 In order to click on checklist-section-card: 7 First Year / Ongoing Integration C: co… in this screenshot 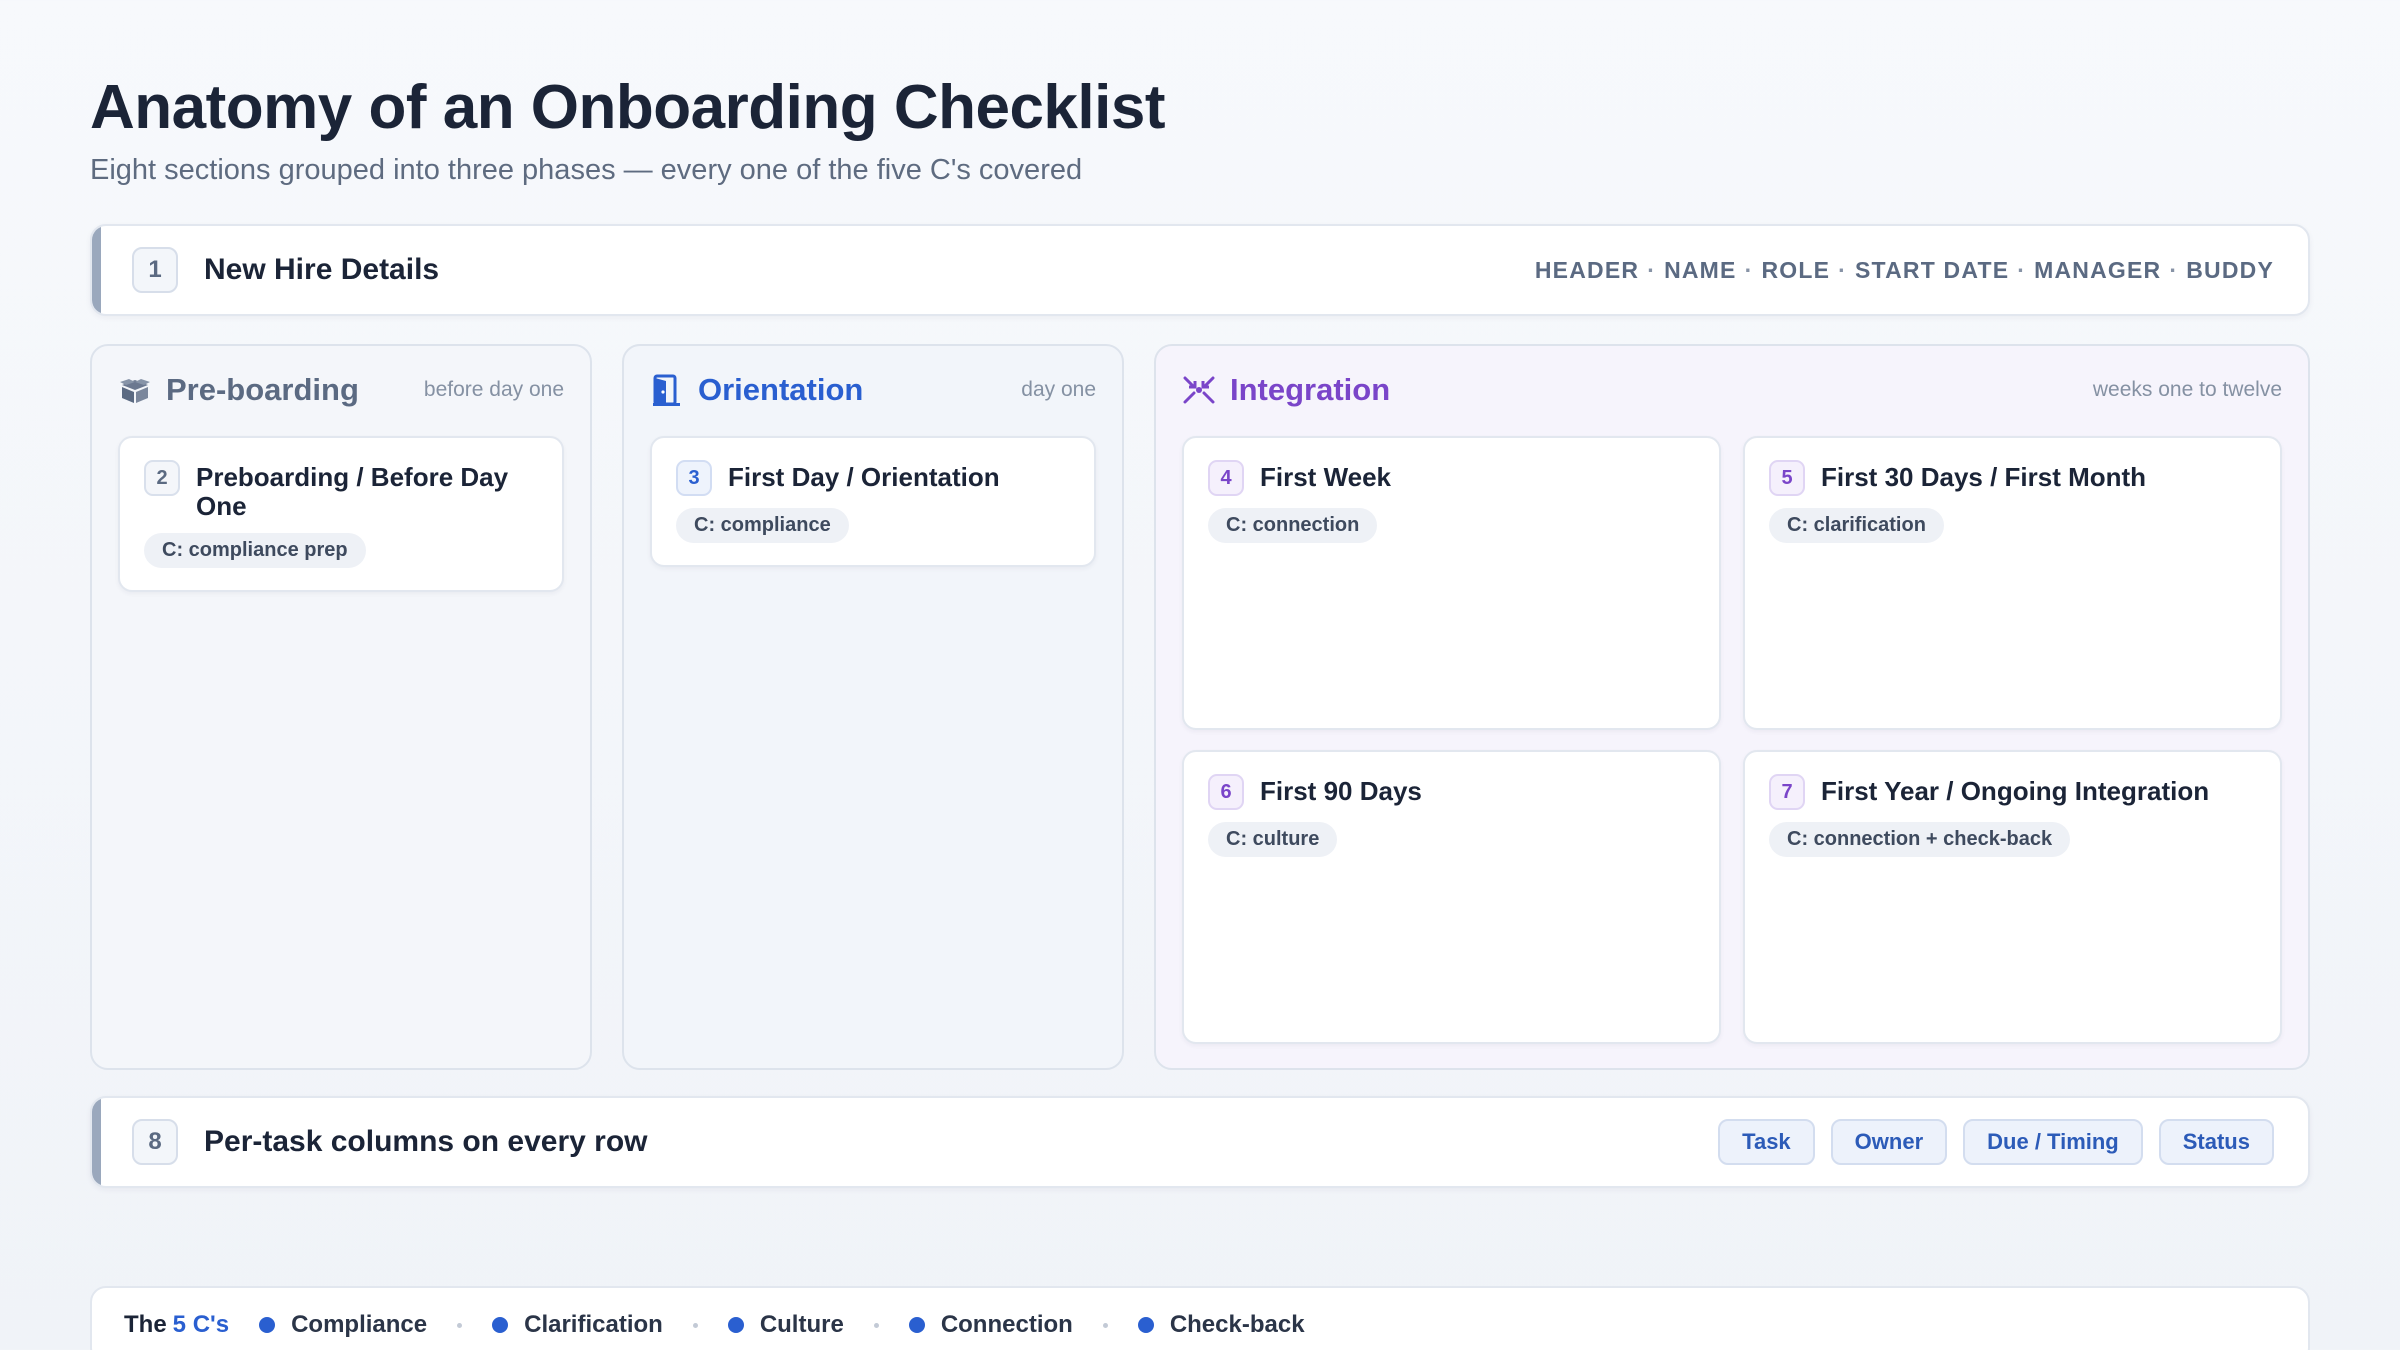, I will do `click(2012, 897)`.